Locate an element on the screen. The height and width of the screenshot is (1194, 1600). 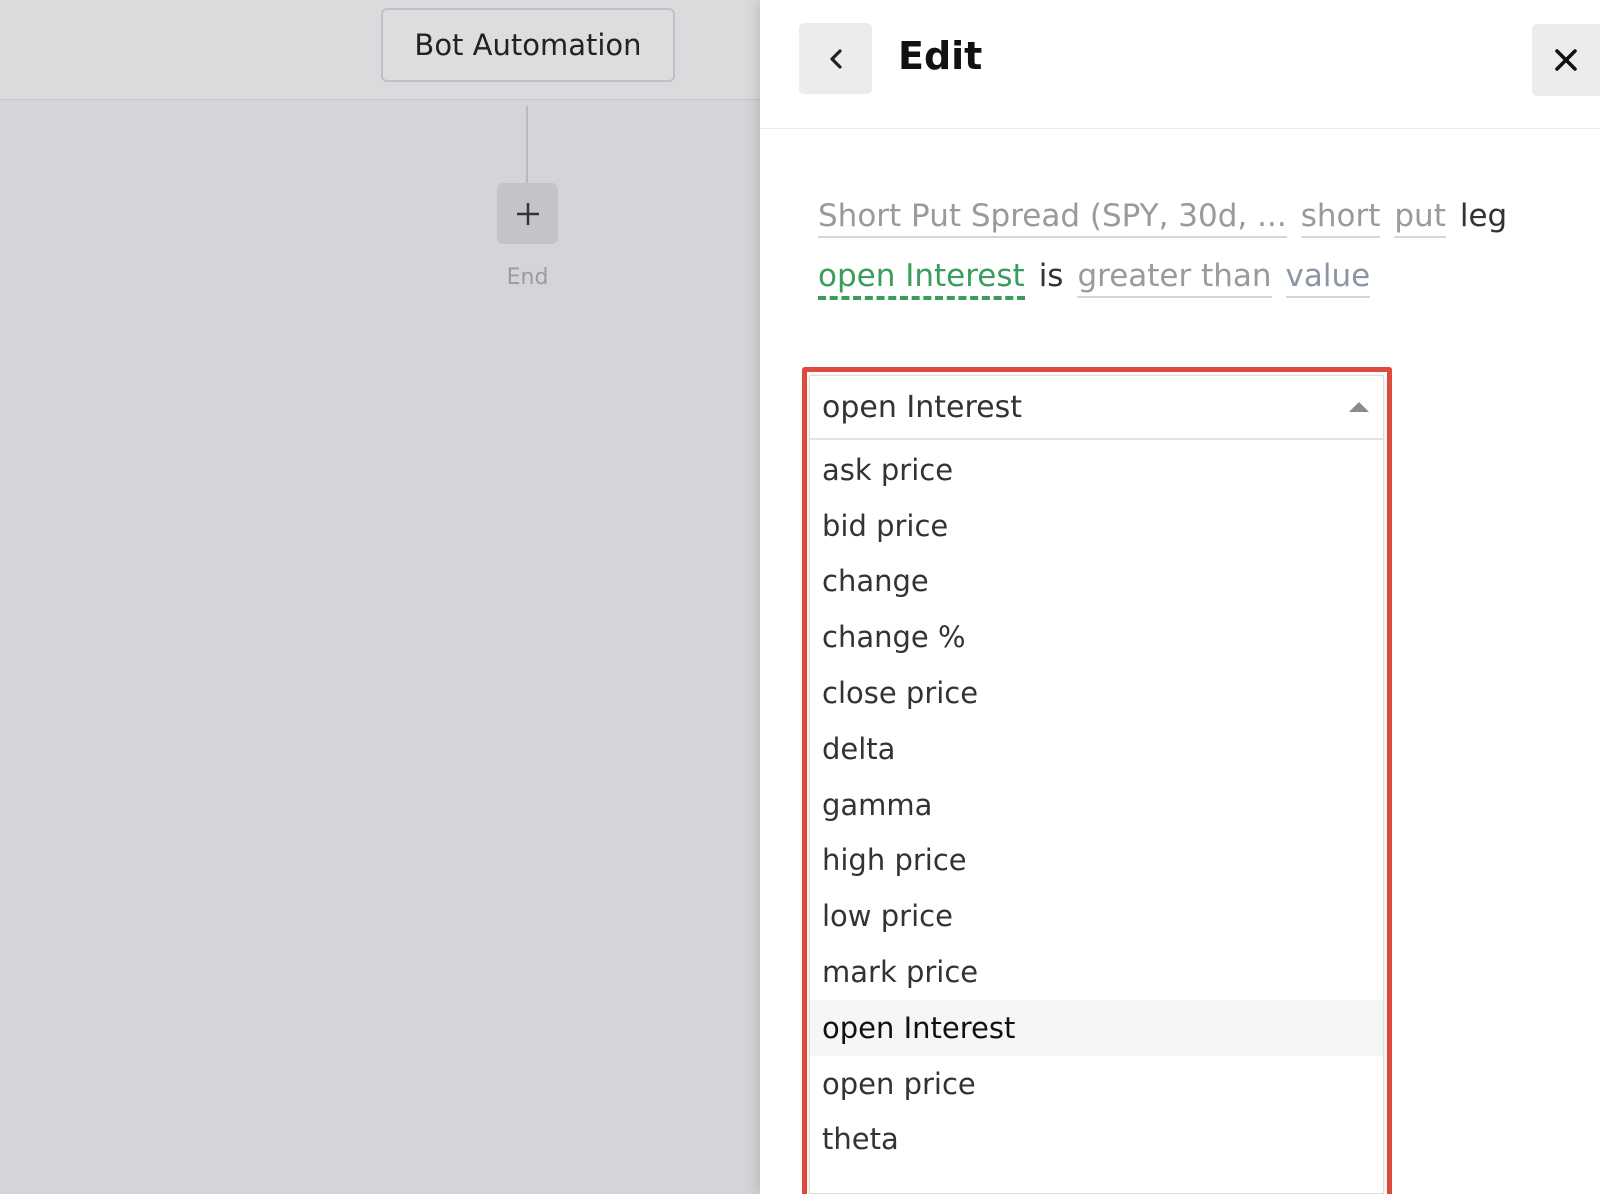
leg-type-token: put is located at coordinates (1420, 217).